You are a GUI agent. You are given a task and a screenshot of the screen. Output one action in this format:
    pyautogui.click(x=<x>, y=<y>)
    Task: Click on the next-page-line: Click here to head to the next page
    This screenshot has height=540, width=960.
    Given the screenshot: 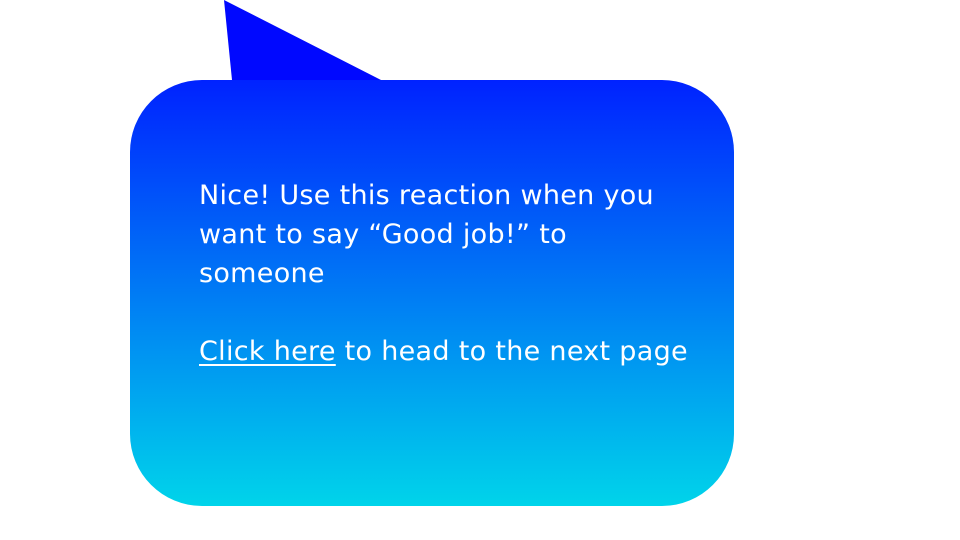 What is the action you would take?
    pyautogui.click(x=449, y=351)
    